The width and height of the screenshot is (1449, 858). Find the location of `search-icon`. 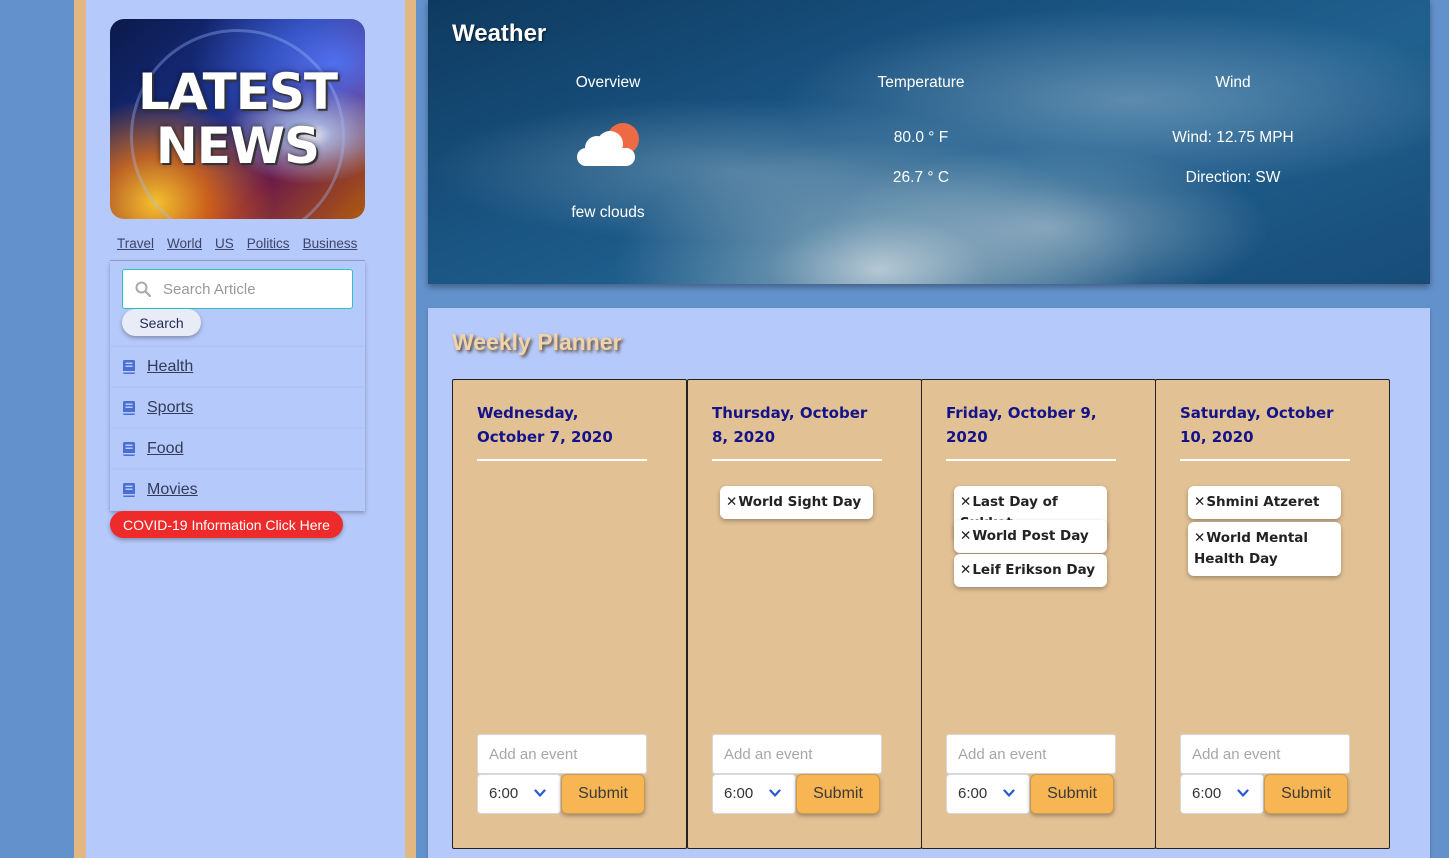

search-icon is located at coordinates (143, 289).